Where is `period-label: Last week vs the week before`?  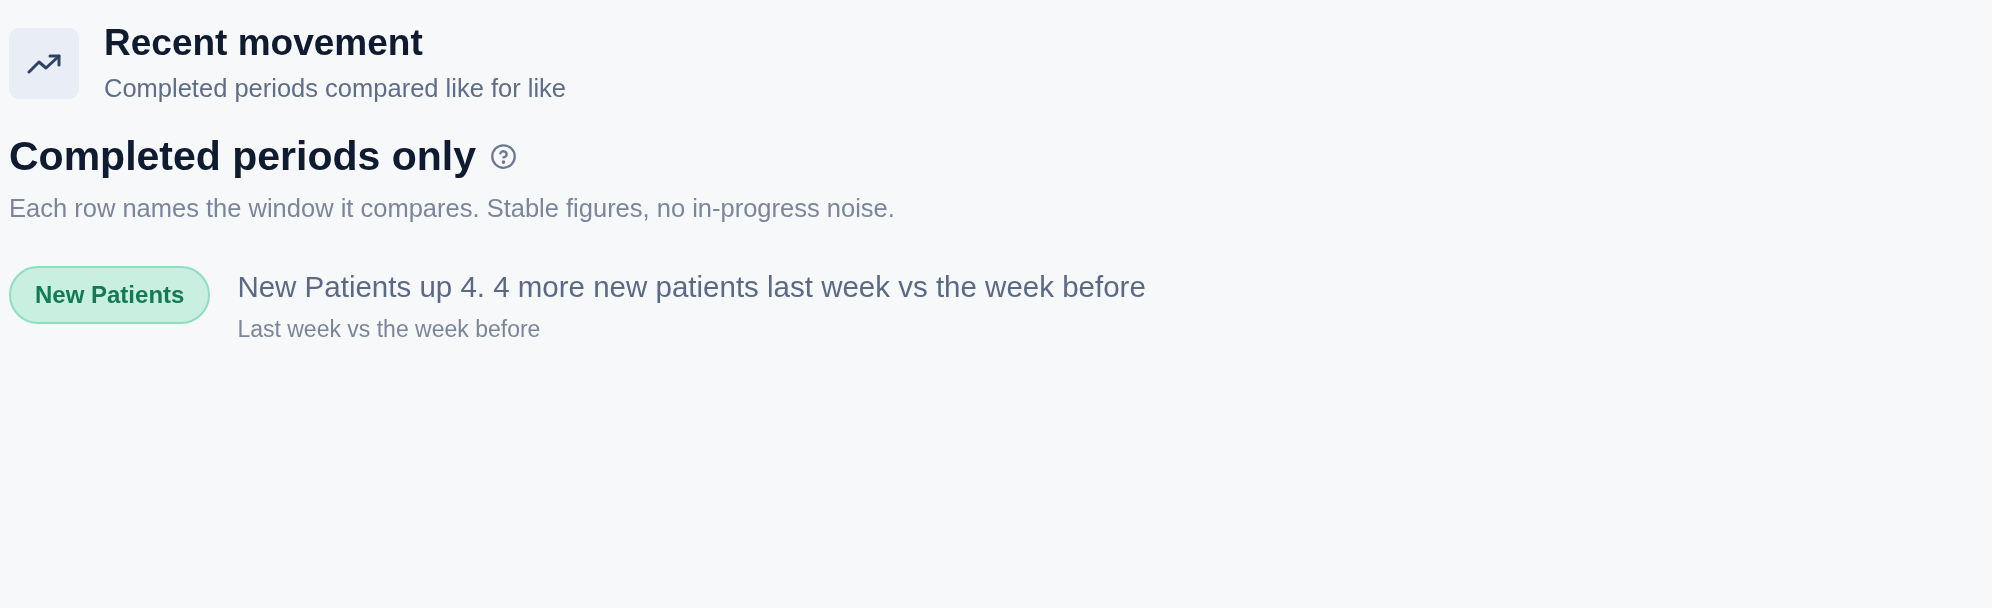 period-label: Last week vs the week before is located at coordinates (389, 329).